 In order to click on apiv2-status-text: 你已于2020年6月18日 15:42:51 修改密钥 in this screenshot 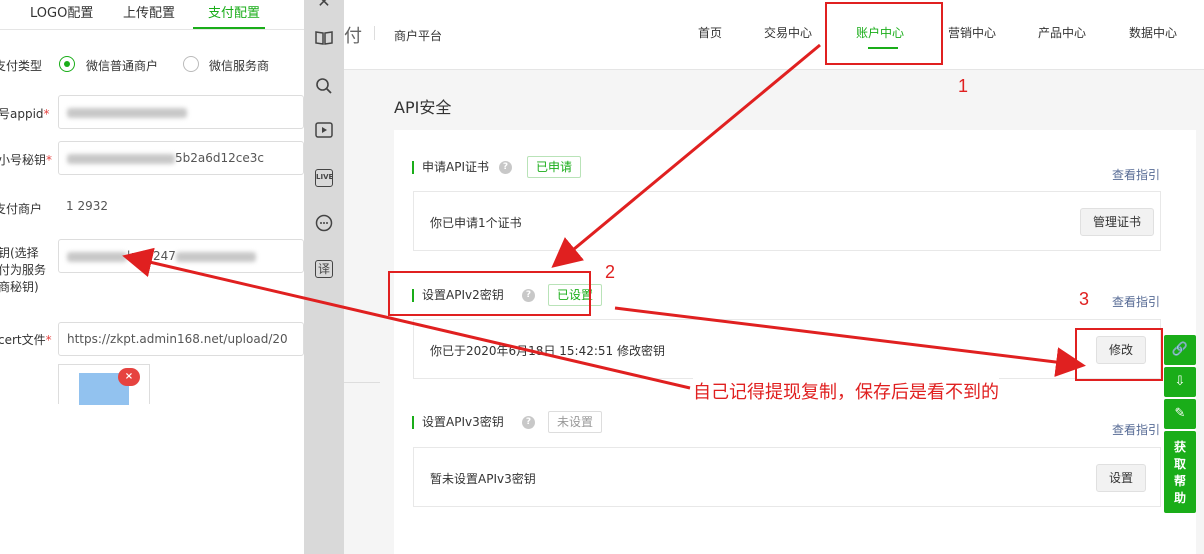, I will do `click(547, 351)`.